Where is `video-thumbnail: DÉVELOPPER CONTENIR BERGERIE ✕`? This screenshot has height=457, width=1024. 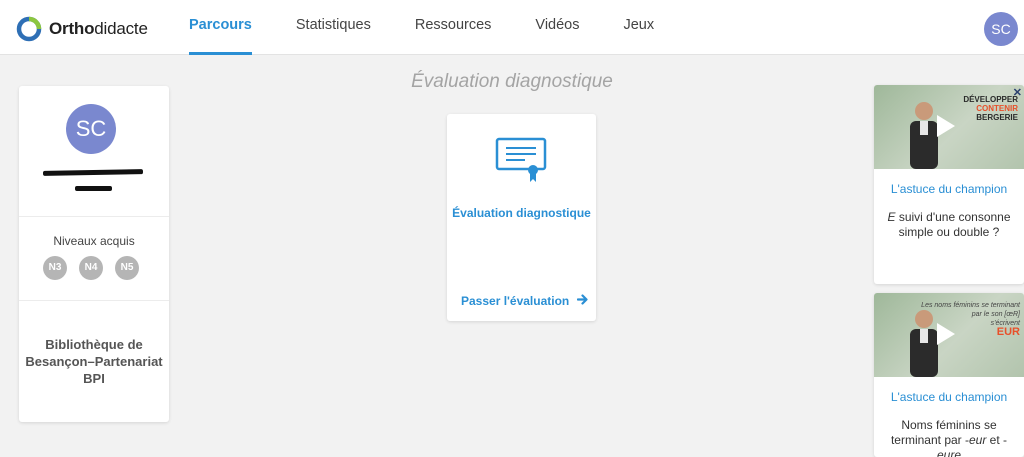
video-thumbnail: DÉVELOPPER CONTENIR BERGERIE ✕ is located at coordinates (949, 127).